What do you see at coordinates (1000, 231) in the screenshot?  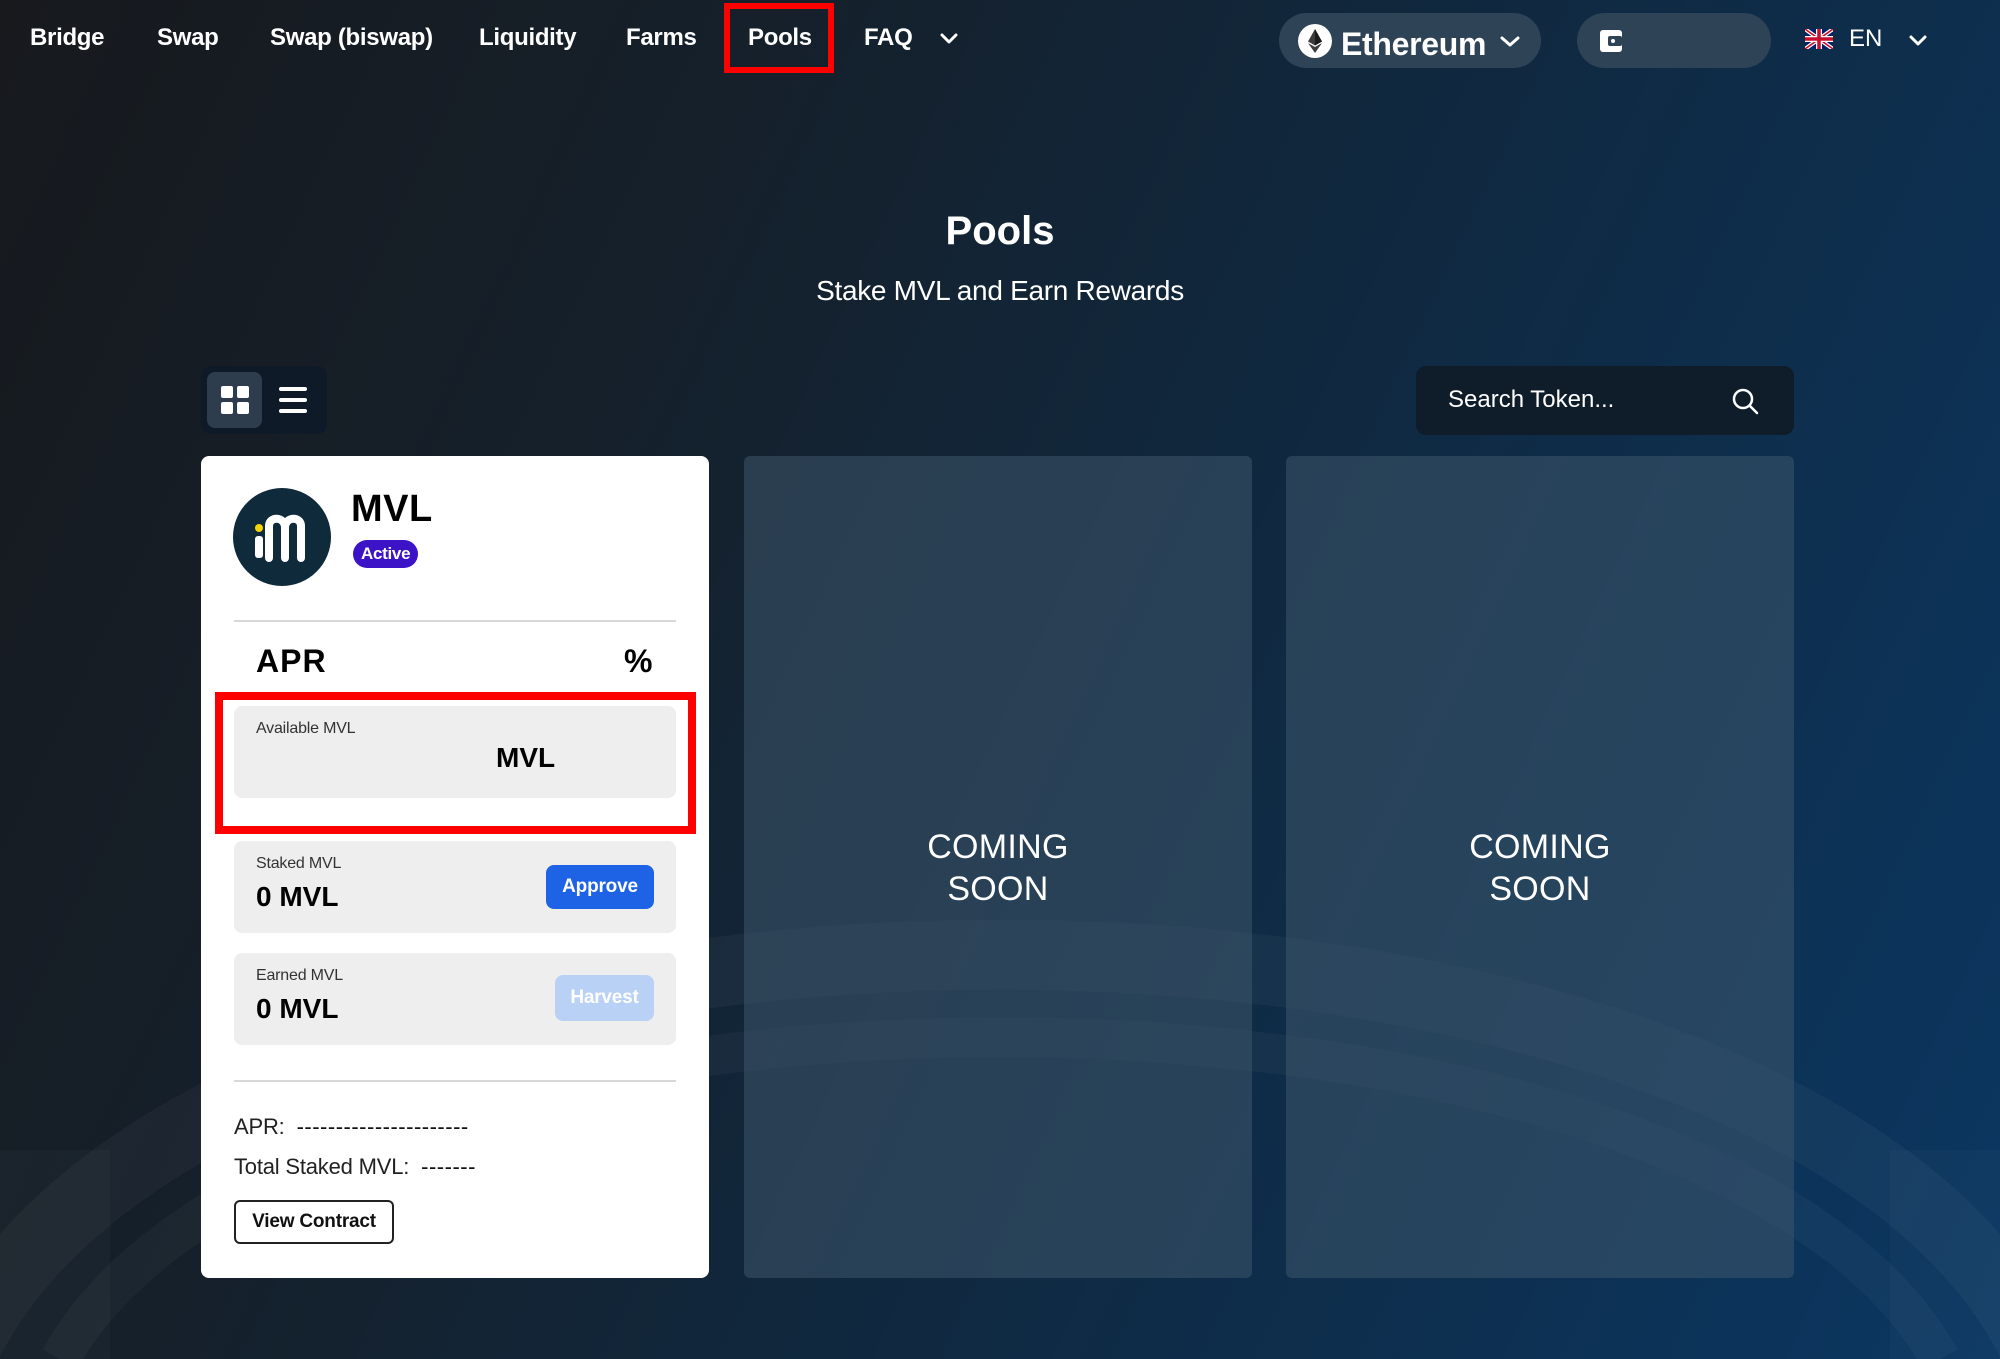 I see `page-title: Pools` at bounding box center [1000, 231].